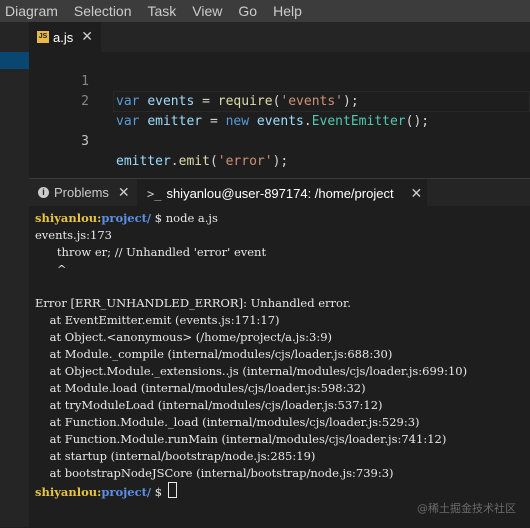  Describe the element at coordinates (51, 269) in the screenshot. I see `terminal-line: ^` at that location.